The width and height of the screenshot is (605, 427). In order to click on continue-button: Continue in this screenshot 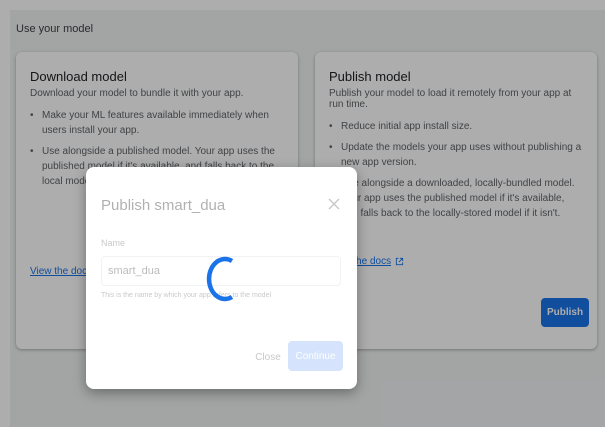, I will do `click(315, 356)`.